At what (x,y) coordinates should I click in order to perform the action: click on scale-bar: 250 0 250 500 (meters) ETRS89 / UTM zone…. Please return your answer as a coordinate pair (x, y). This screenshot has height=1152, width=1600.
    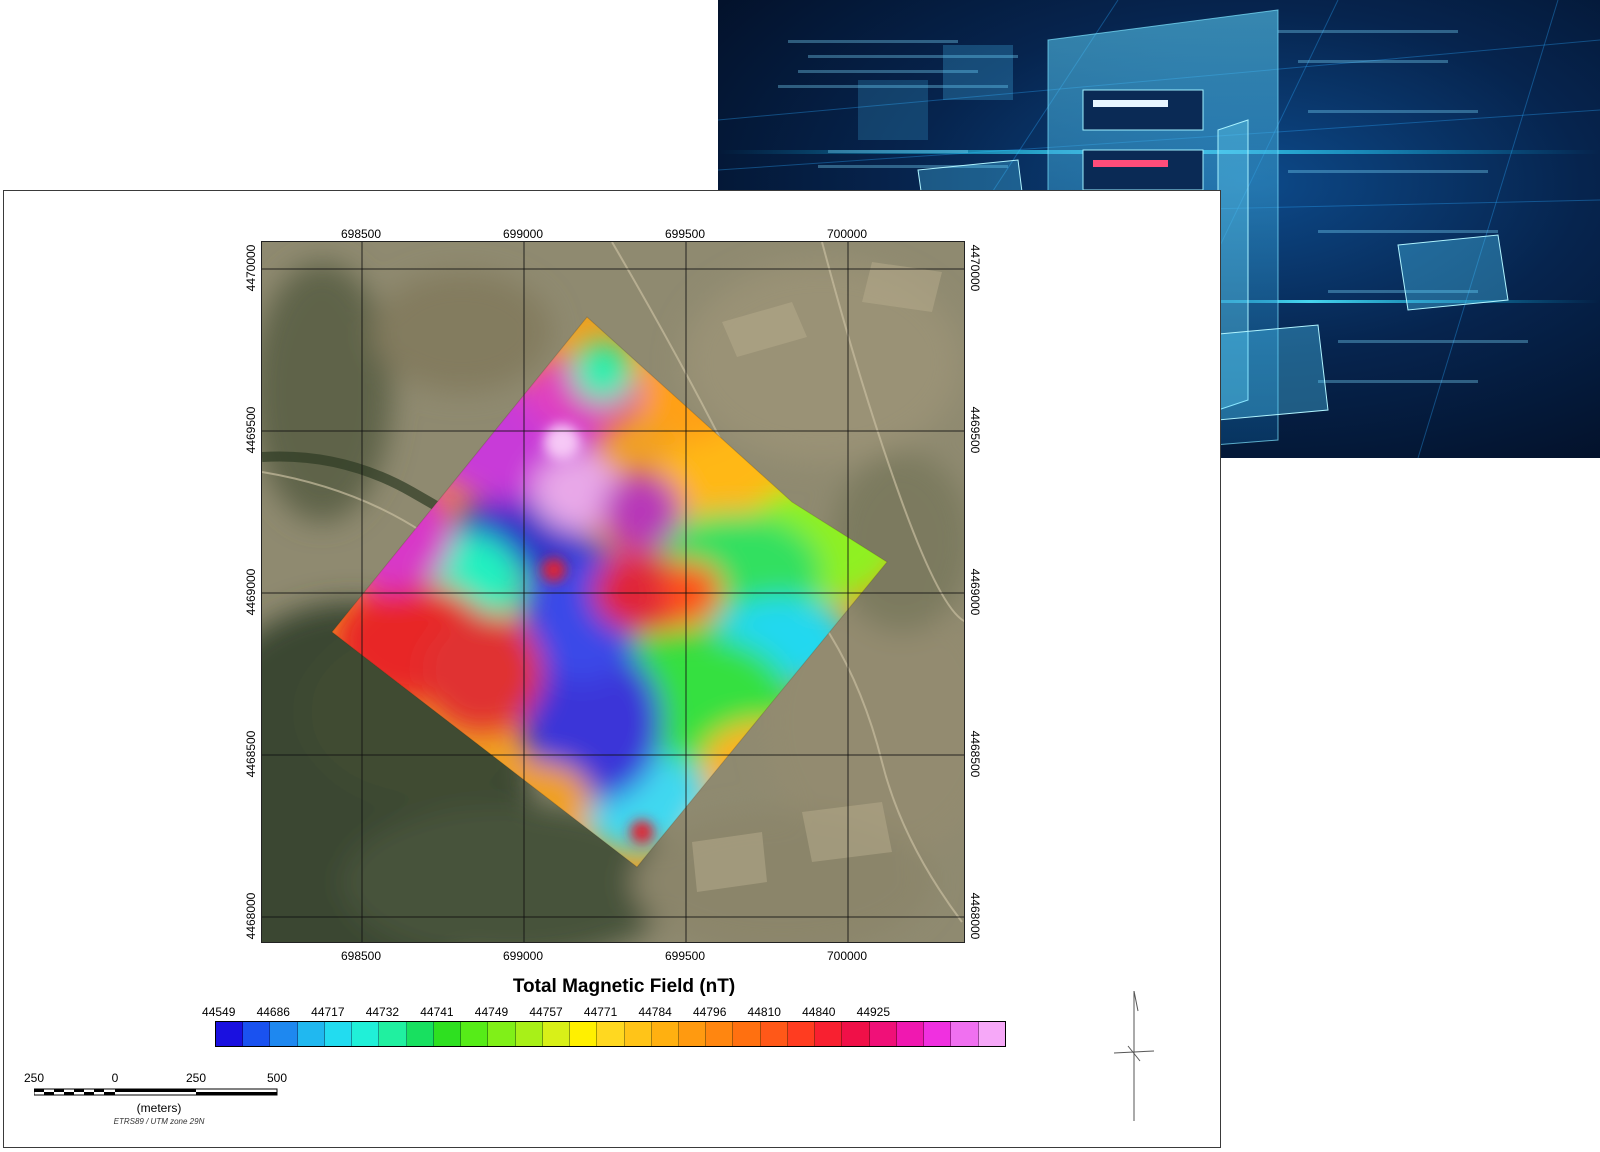
    Looking at the image, I should click on (156, 1101).